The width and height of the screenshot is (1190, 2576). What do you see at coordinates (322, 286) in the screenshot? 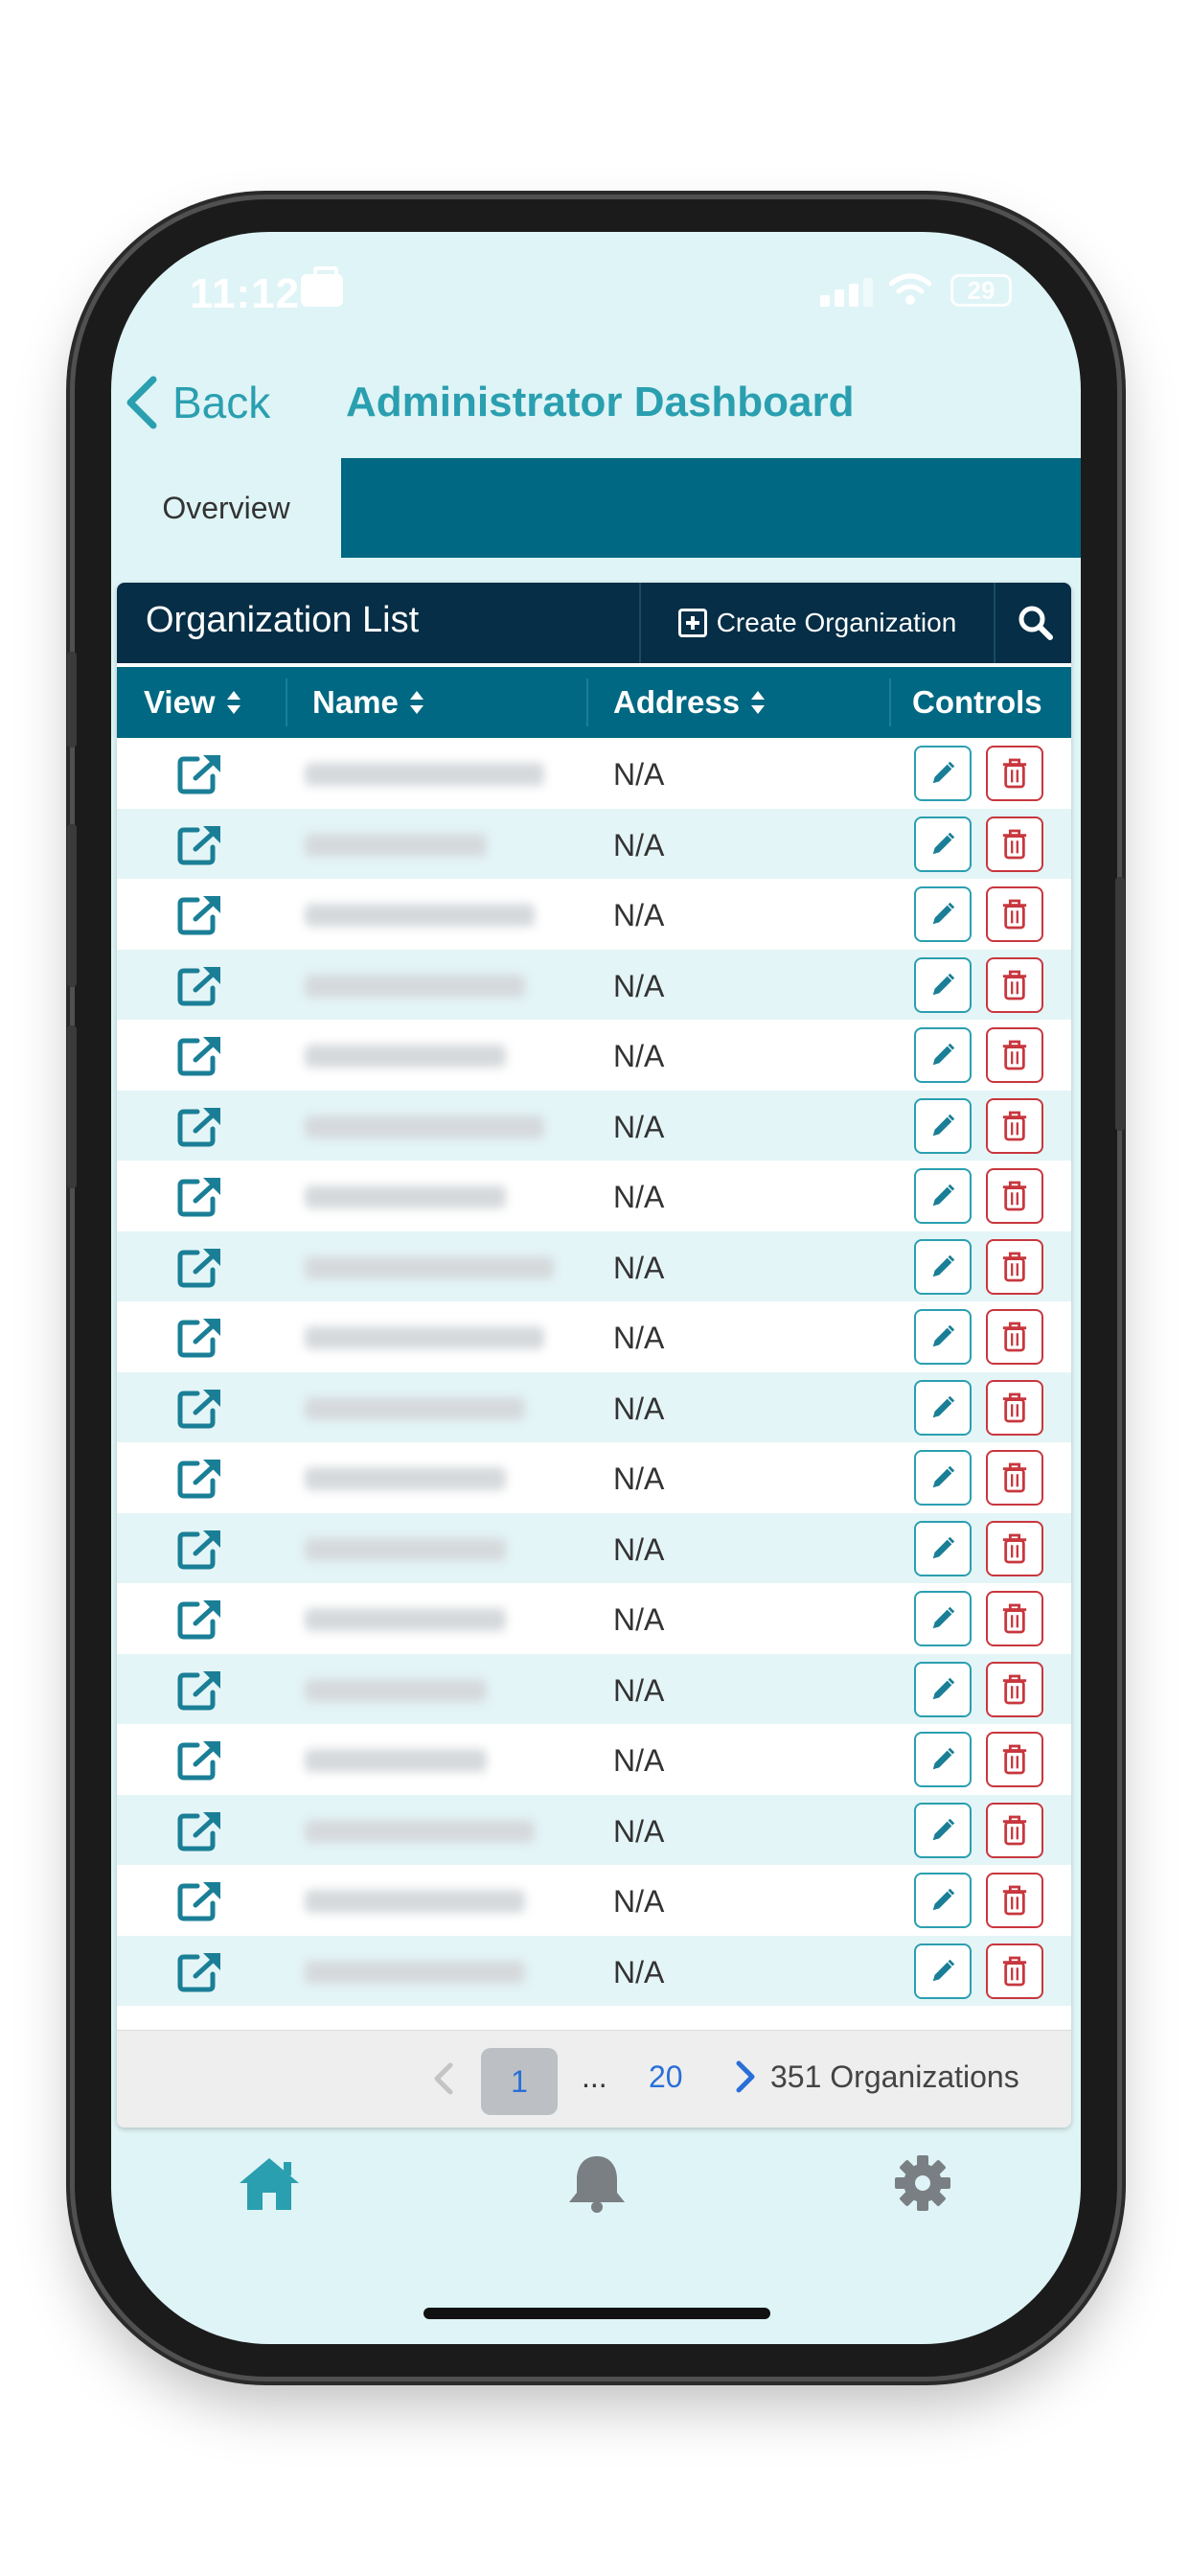
I see `briefcase-icon` at bounding box center [322, 286].